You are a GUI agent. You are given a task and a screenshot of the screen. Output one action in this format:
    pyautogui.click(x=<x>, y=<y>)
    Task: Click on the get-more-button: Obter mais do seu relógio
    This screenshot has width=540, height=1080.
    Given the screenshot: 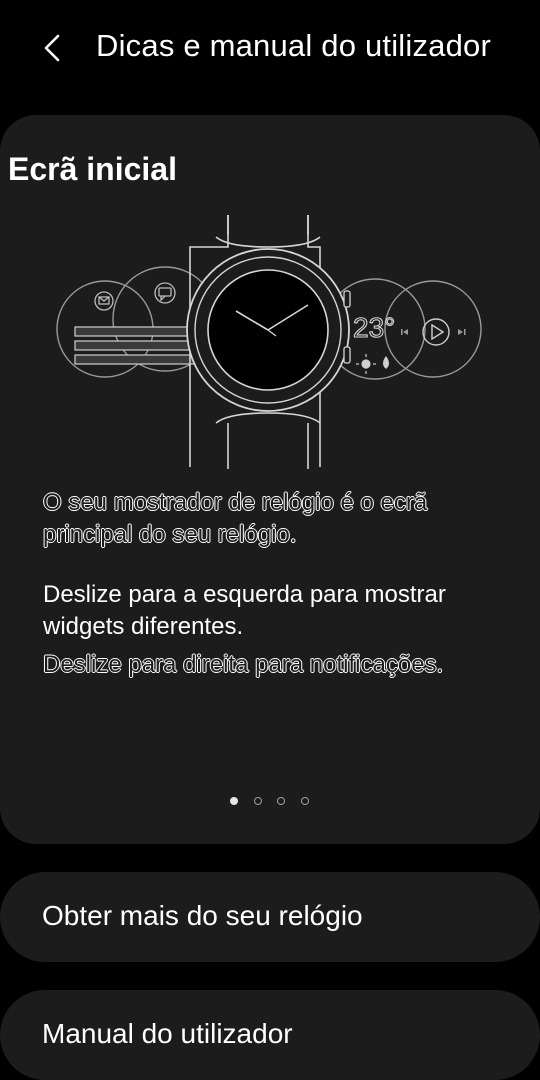 What is the action you would take?
    pyautogui.click(x=270, y=917)
    